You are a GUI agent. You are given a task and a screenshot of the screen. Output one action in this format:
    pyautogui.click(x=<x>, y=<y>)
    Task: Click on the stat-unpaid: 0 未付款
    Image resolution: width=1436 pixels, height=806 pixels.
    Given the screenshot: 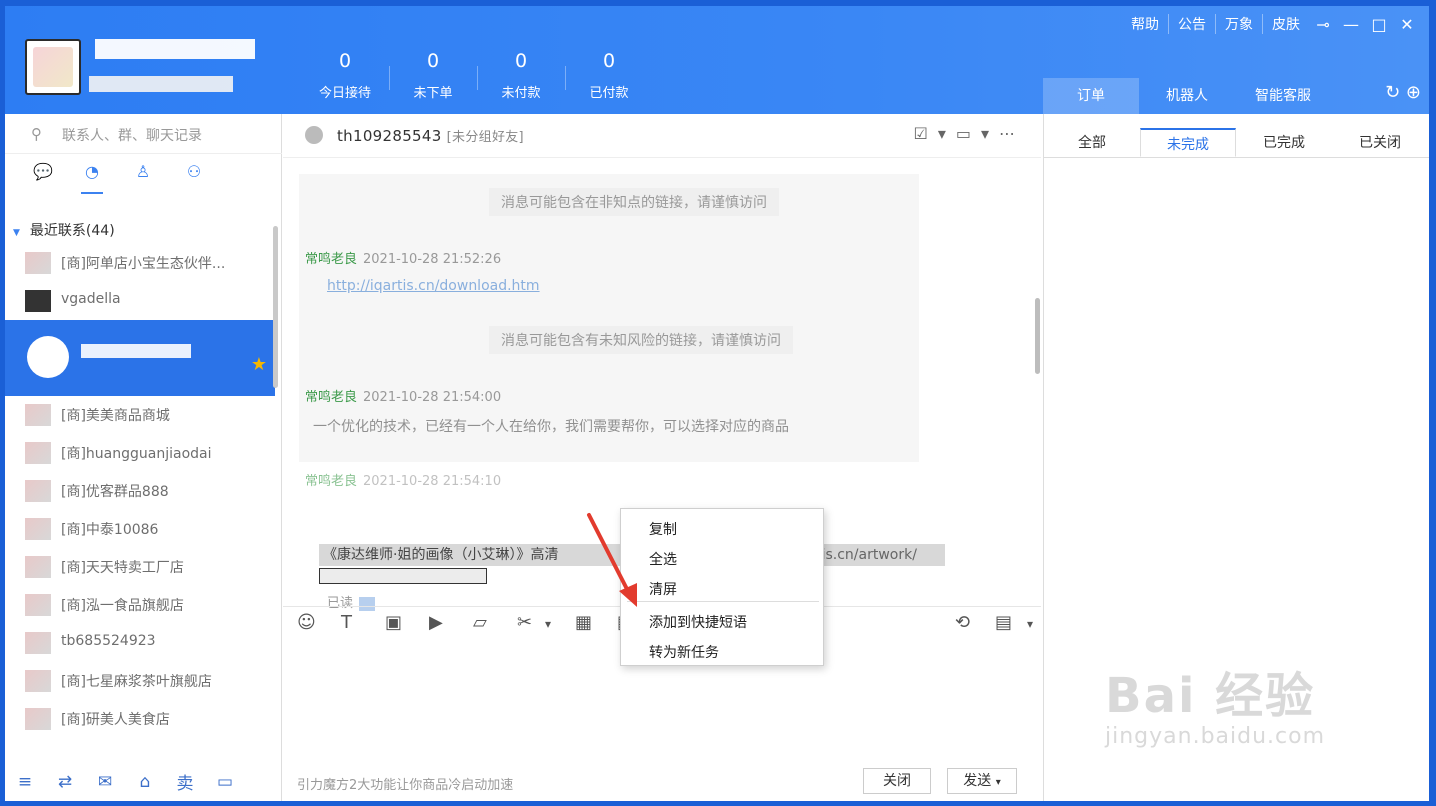 What is the action you would take?
    pyautogui.click(x=521, y=75)
    